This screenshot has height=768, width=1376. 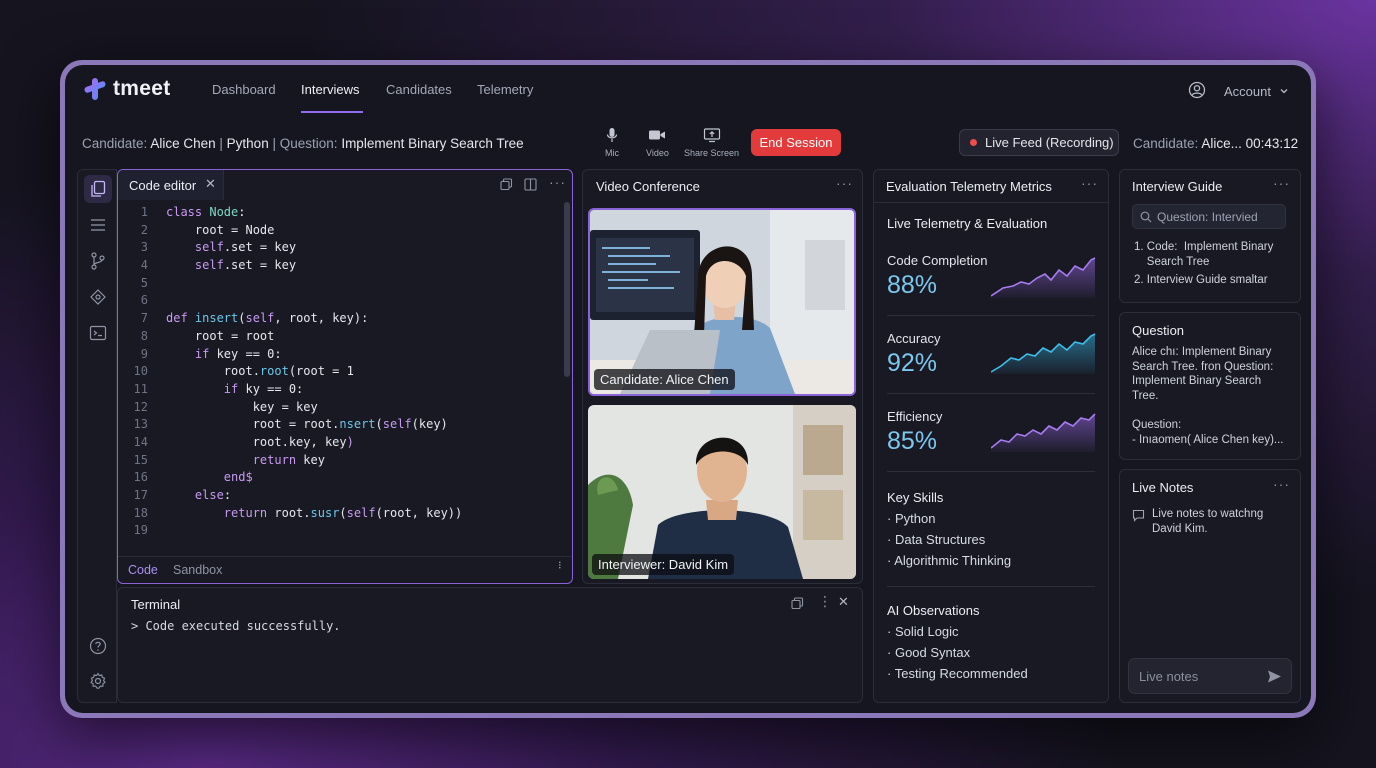 I want to click on code-line: 9 if key == 0:, so click(x=338, y=355).